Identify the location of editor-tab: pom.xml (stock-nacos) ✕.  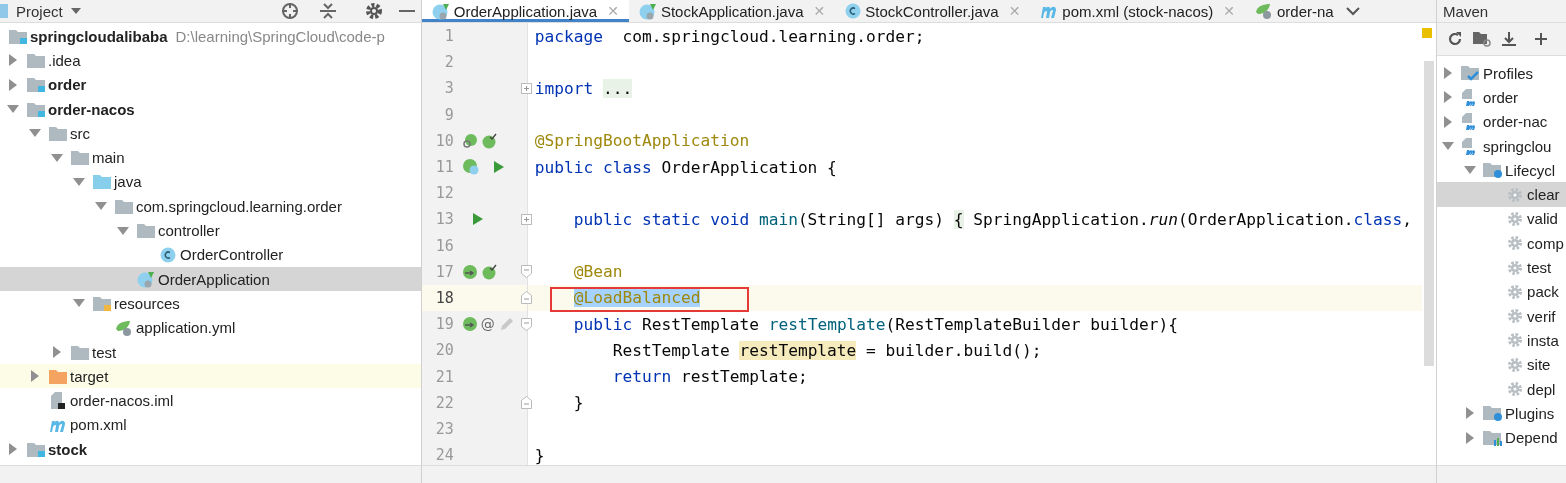
(1137, 11).